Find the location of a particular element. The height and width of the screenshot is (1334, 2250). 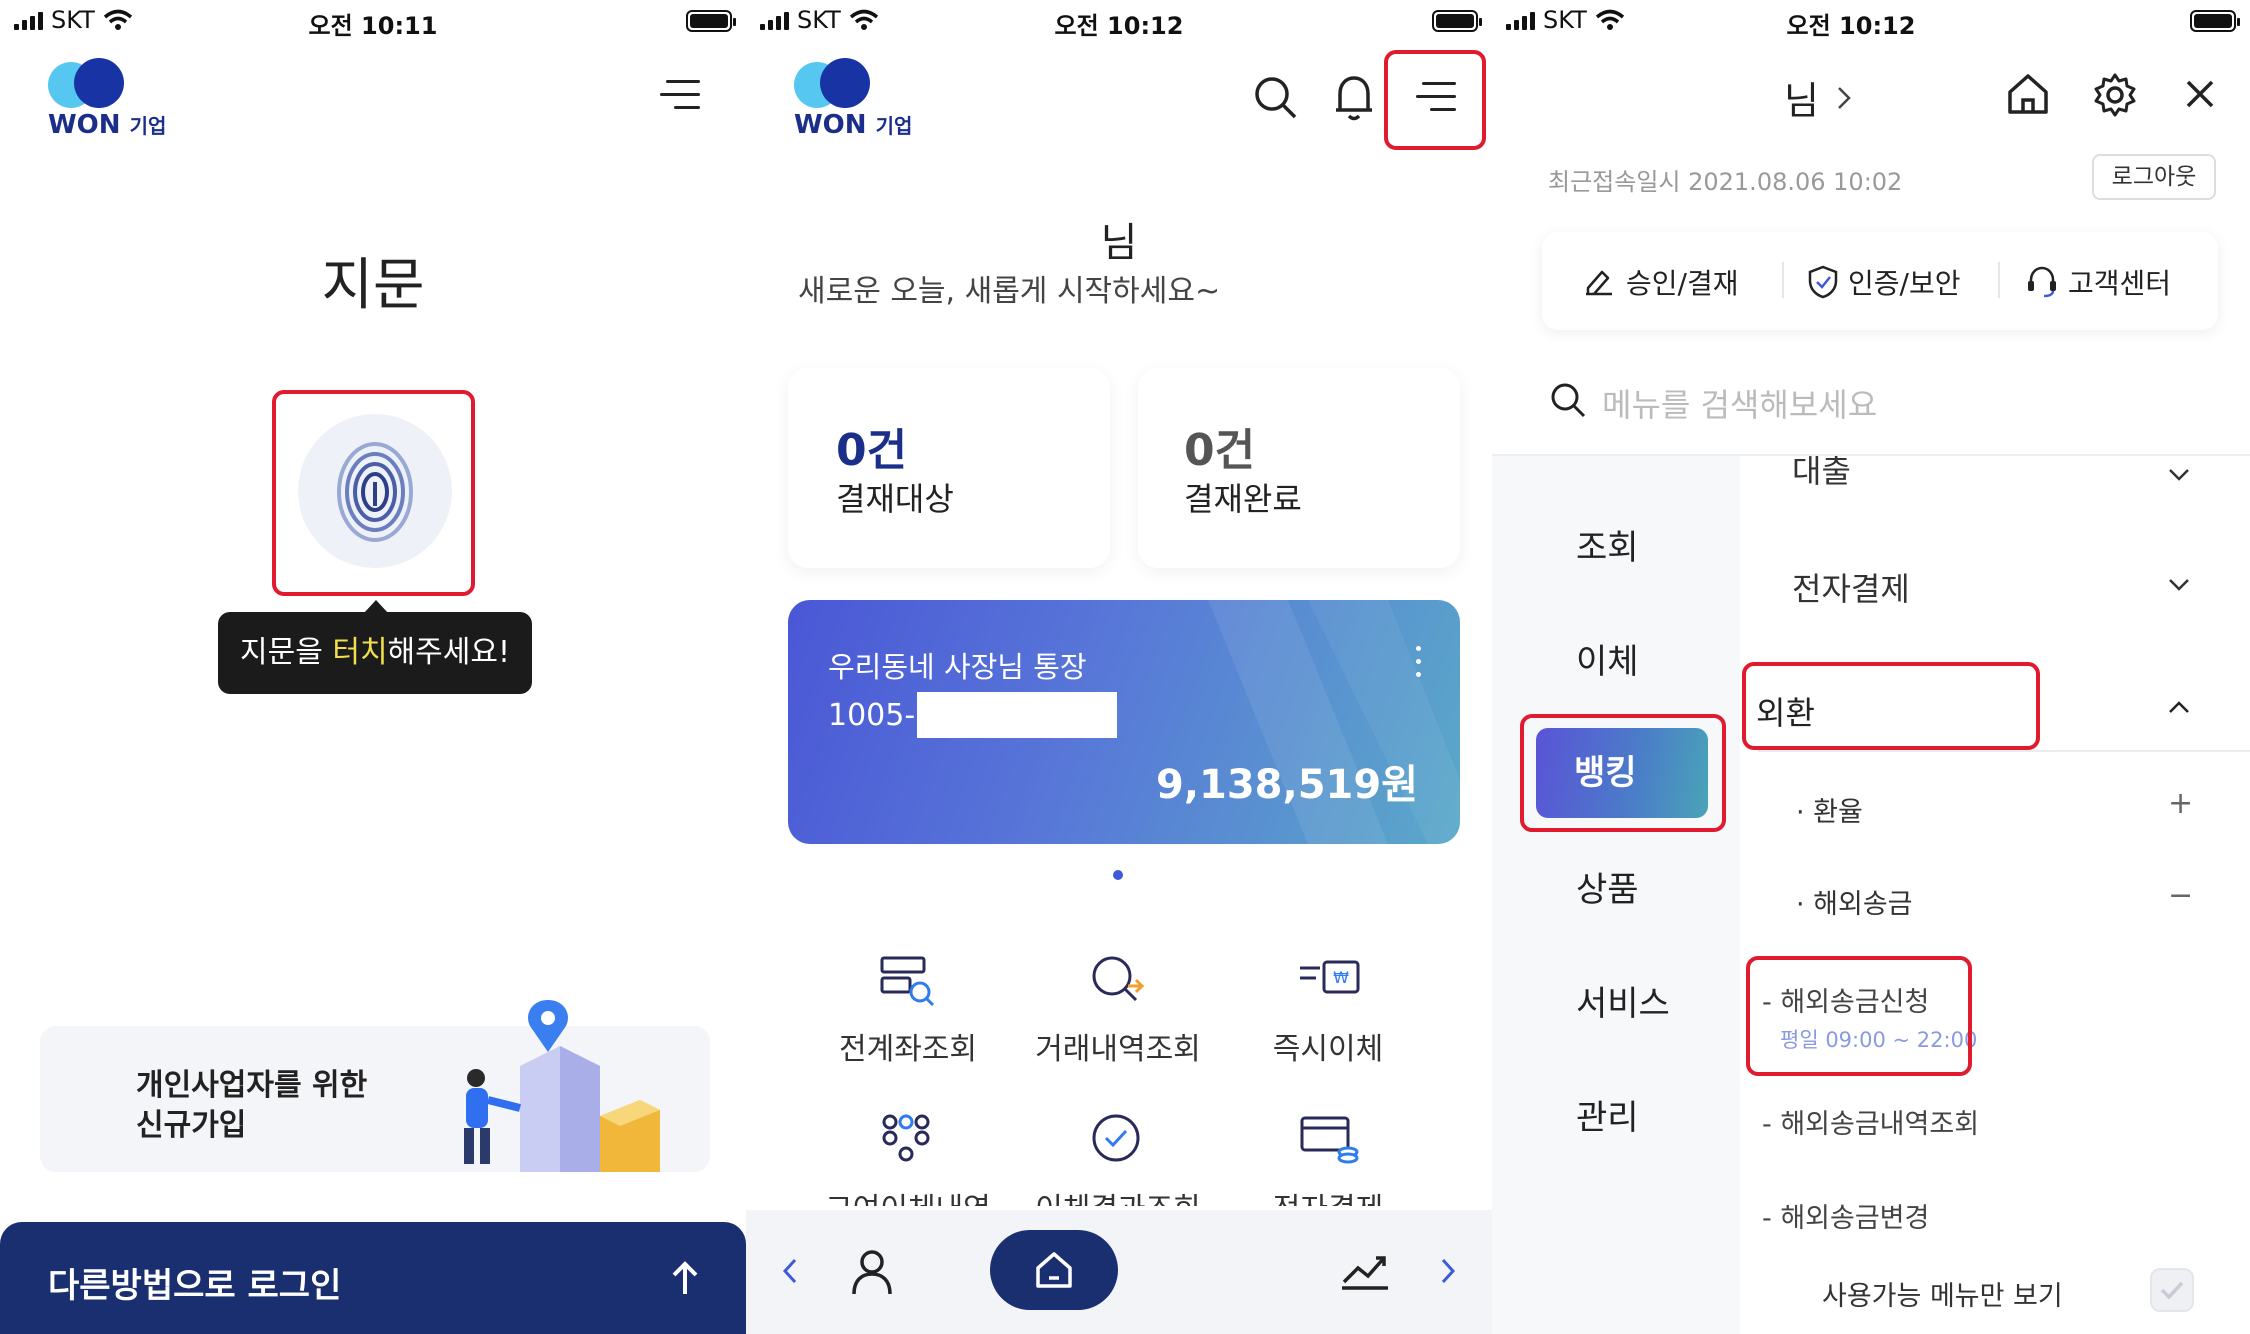

group-loan: 대출 is located at coordinates (1995, 476).